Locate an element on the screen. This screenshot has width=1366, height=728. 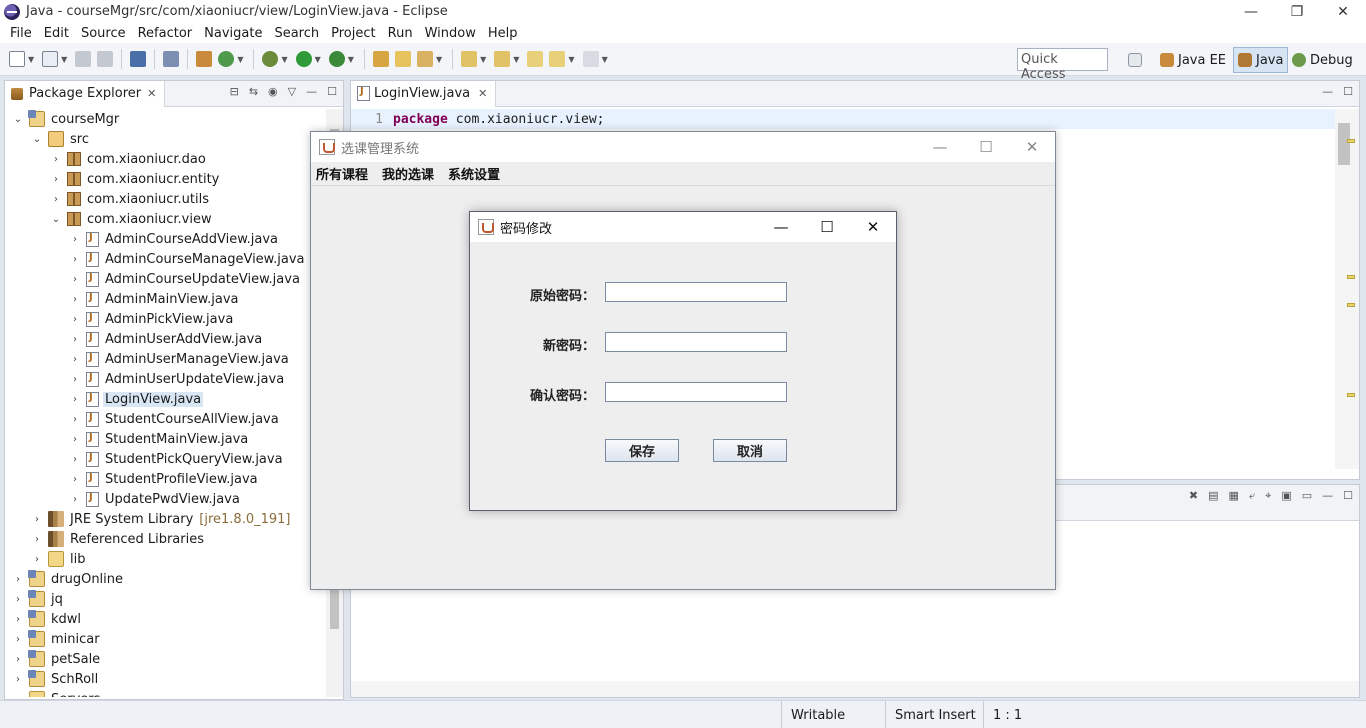
tree-item: › StudentMainView.java is located at coordinates (160, 439).